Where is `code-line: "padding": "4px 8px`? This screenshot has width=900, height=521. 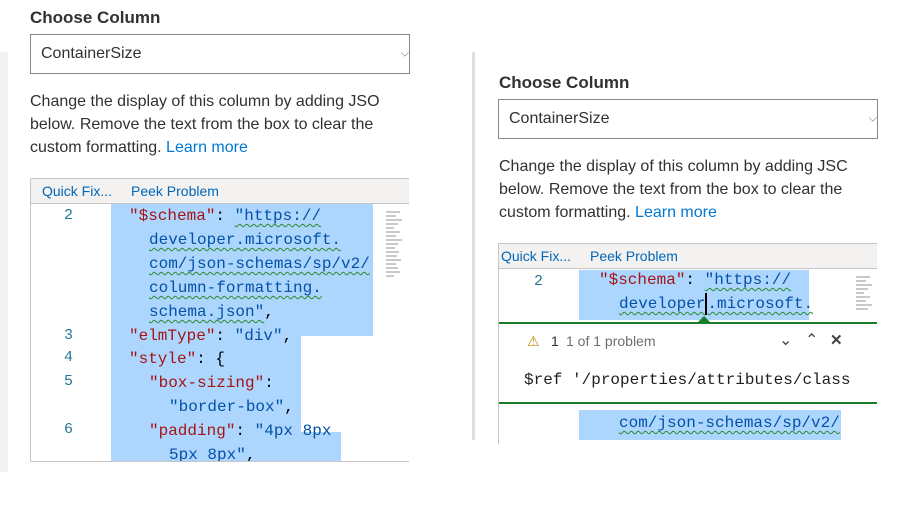 code-line: "padding": "4px 8px is located at coordinates (240, 431).